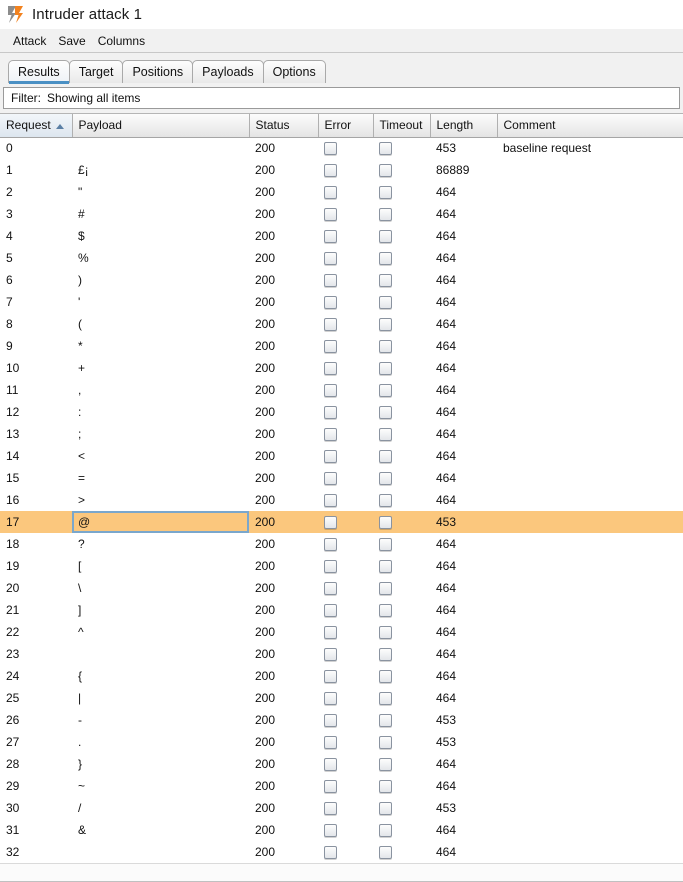 This screenshot has height=882, width=683. What do you see at coordinates (341, 742) in the screenshot?
I see `table-row: 27. 200 453` at bounding box center [341, 742].